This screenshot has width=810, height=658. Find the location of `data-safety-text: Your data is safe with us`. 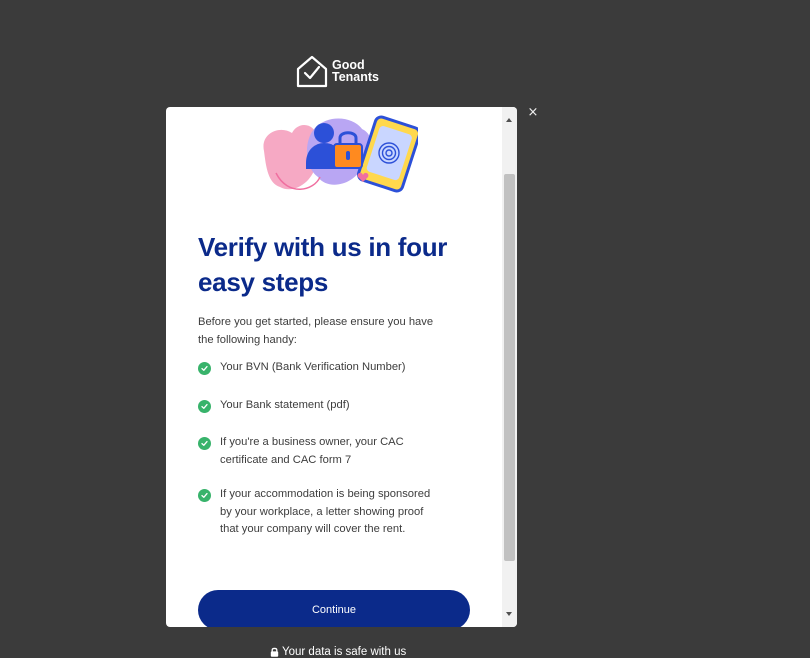

data-safety-text: Your data is safe with us is located at coordinates (344, 652).